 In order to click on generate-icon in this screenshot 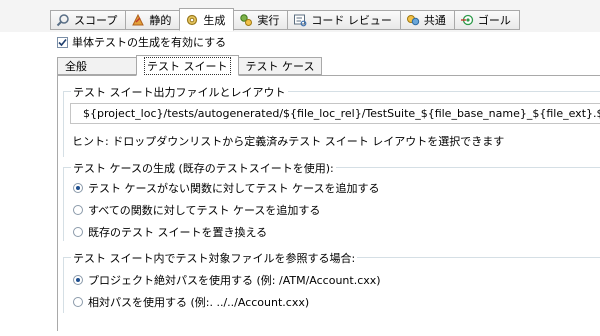, I will do `click(192, 20)`.